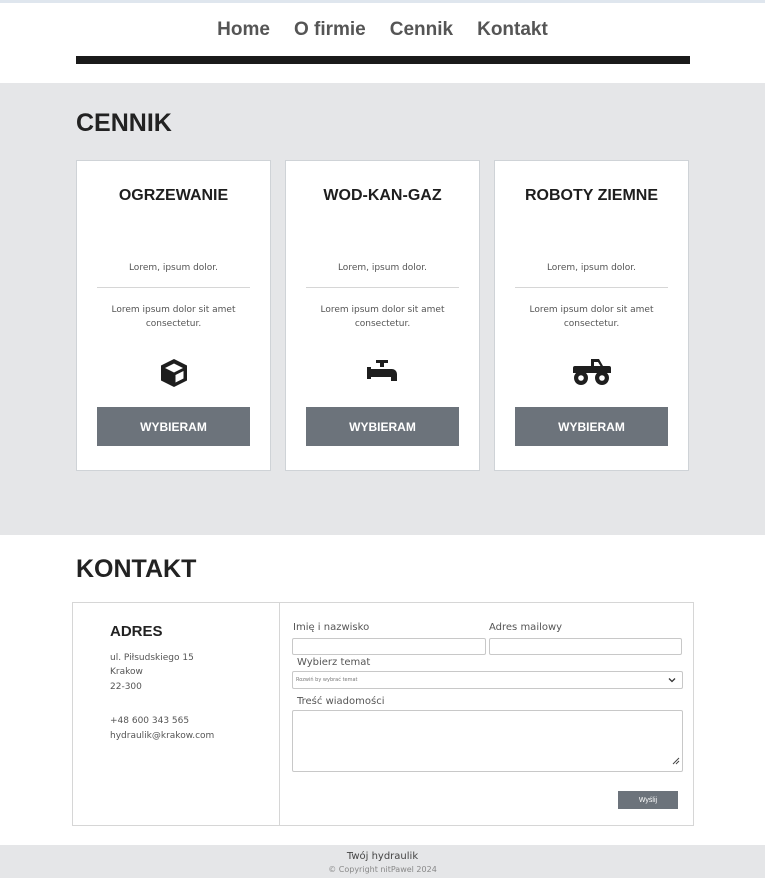 Image resolution: width=765 pixels, height=878 pixels. I want to click on card-title: WOD-KAN-GAZ, so click(382, 195).